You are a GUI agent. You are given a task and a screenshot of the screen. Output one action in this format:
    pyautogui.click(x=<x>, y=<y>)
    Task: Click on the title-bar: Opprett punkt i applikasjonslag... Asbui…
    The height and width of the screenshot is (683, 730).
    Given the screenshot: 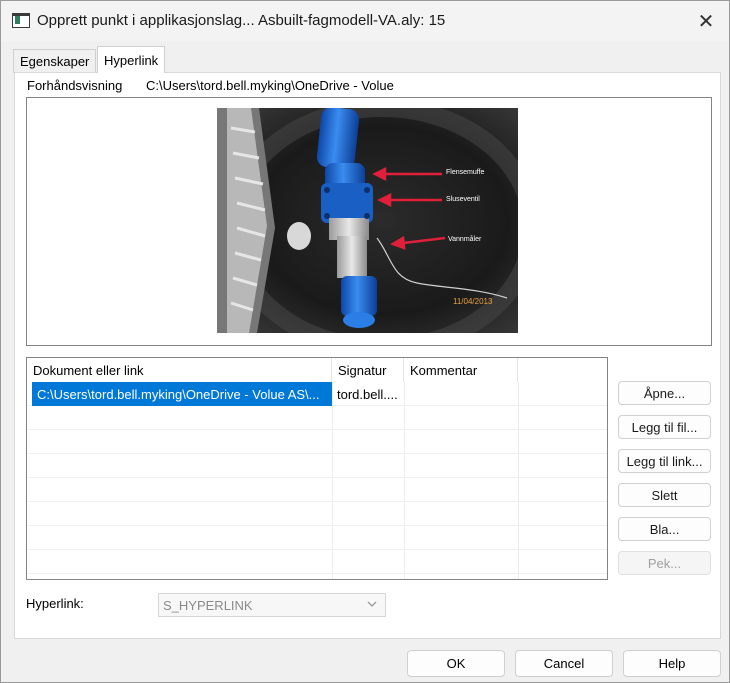 What is the action you would take?
    pyautogui.click(x=365, y=21)
    